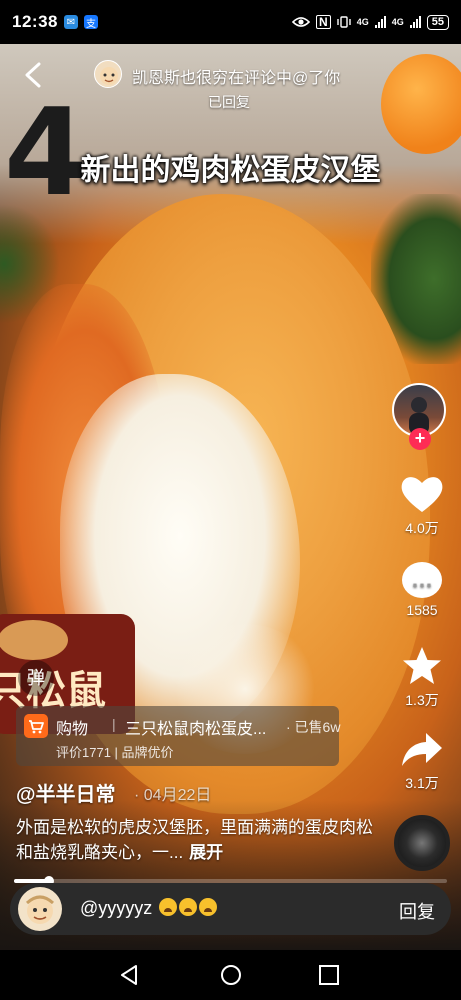 This screenshot has height=1000, width=461. Describe the element at coordinates (116, 908) in the screenshot. I see `comment-mention: @yyyyyz` at that location.